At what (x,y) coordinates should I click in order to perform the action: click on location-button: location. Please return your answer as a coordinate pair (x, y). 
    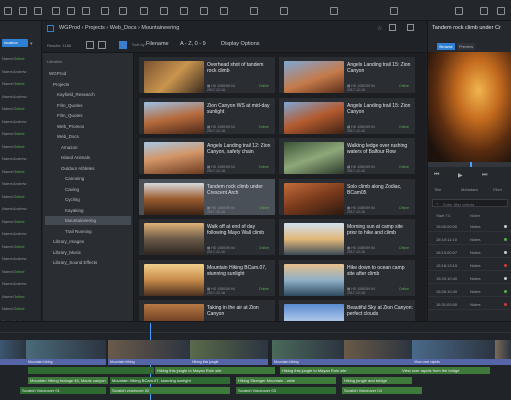
    Looking at the image, I should click on (15, 43).